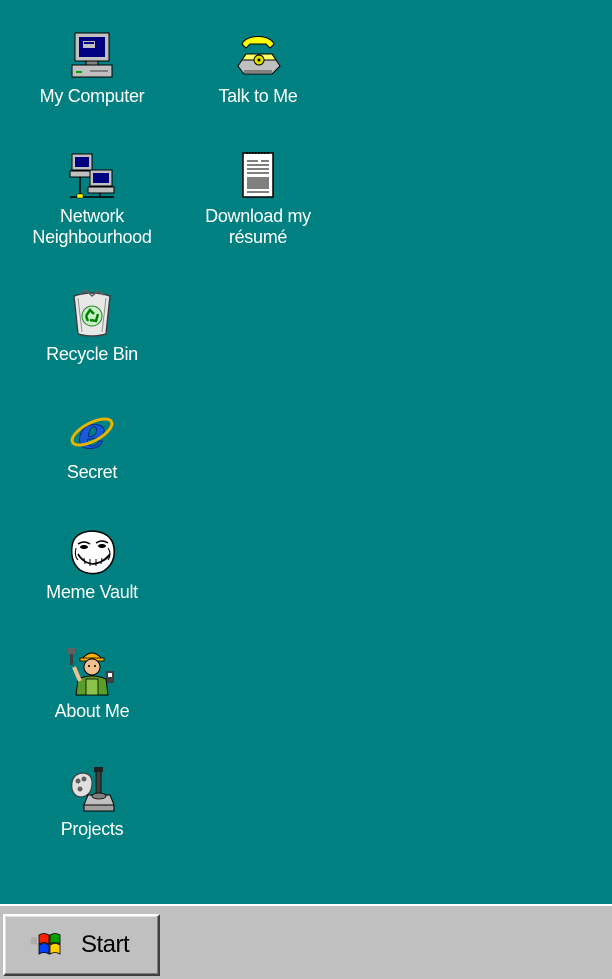 The height and width of the screenshot is (979, 612). I want to click on desktop-icon-network-neighbourhood: Network Neighbourhood, so click(92, 199).